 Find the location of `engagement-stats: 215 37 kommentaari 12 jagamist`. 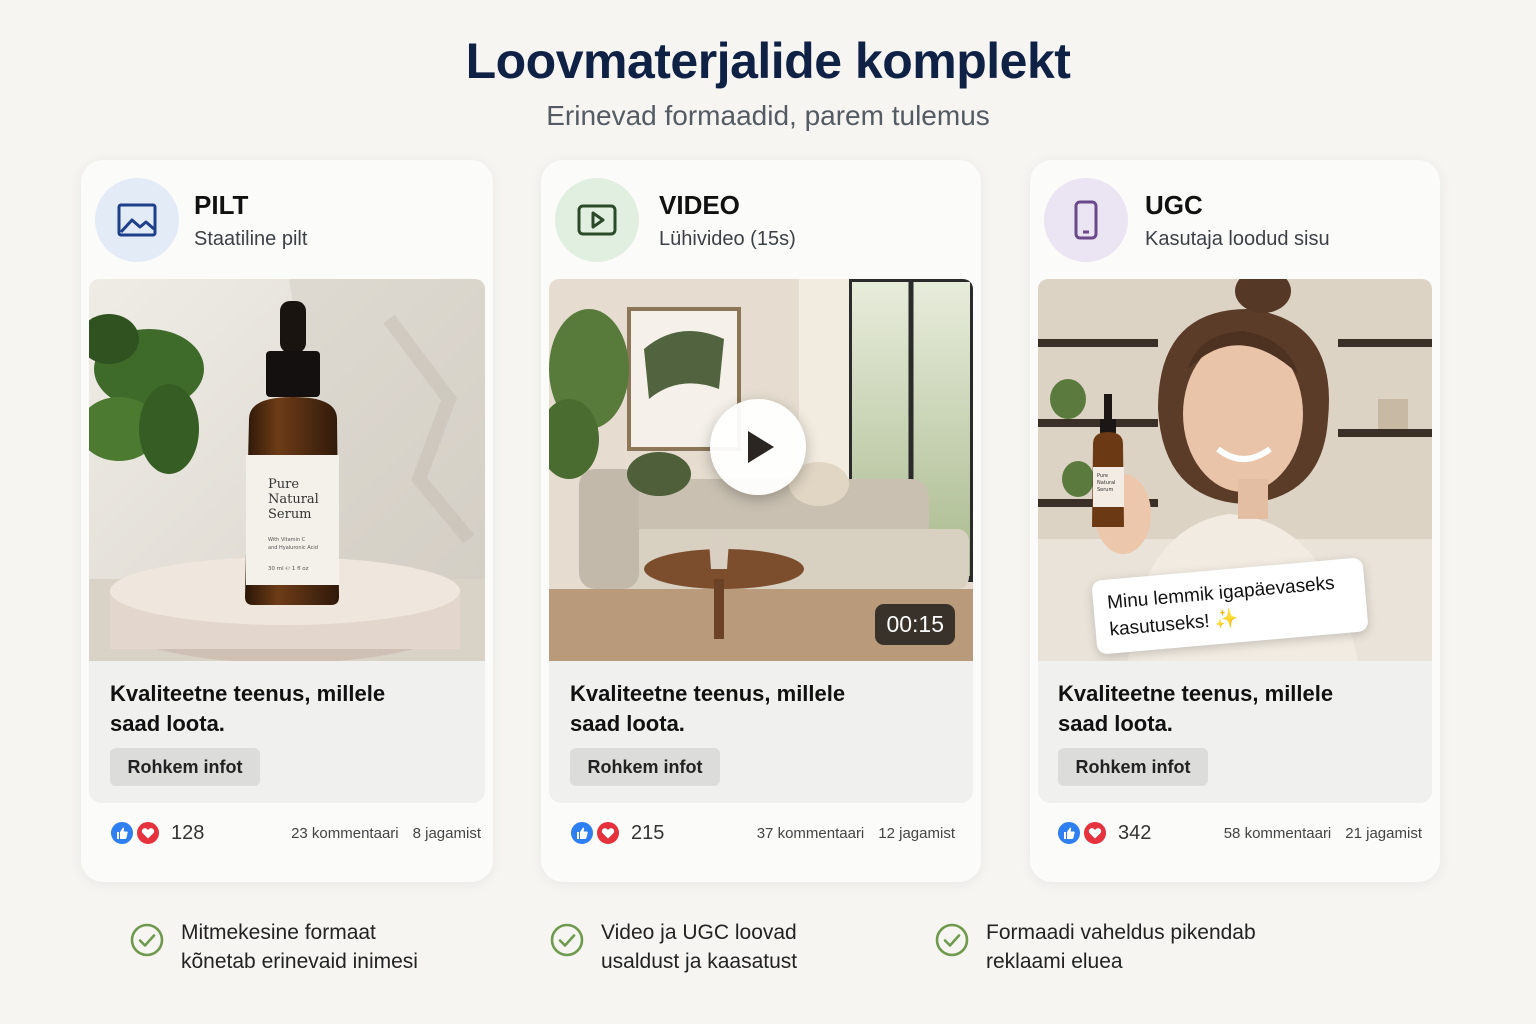

engagement-stats: 215 37 kommentaari 12 jagamist is located at coordinates (769, 833).